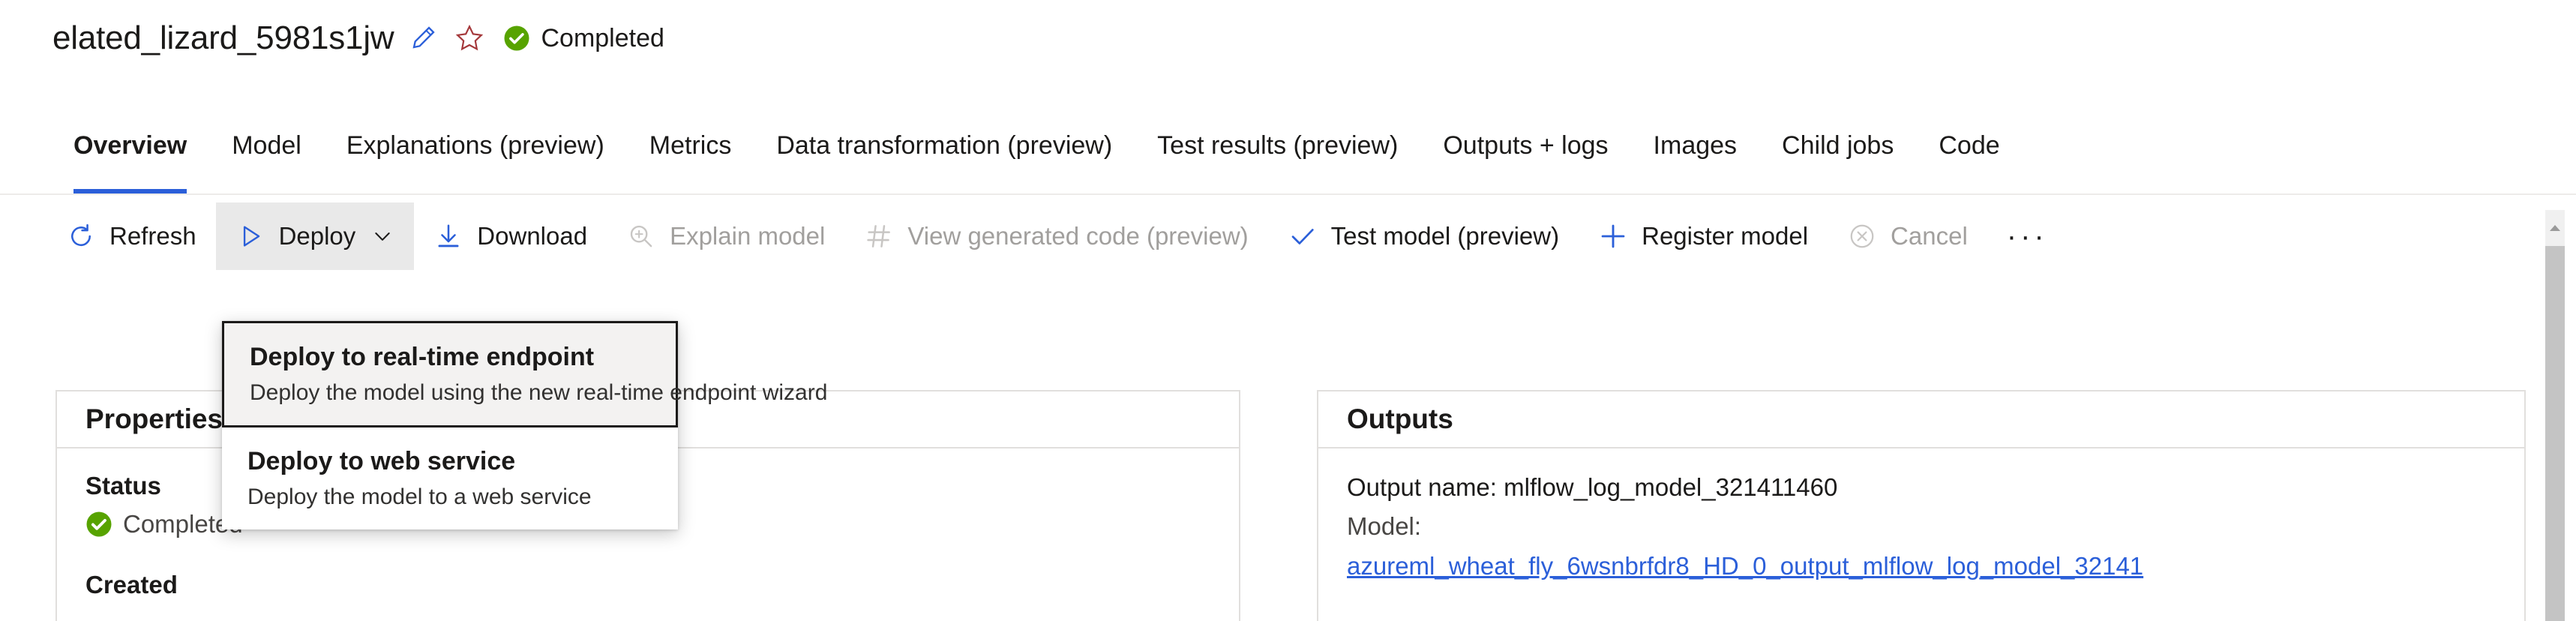 Image resolution: width=2576 pixels, height=621 pixels. I want to click on ellipsis-icon: ···, so click(2027, 236).